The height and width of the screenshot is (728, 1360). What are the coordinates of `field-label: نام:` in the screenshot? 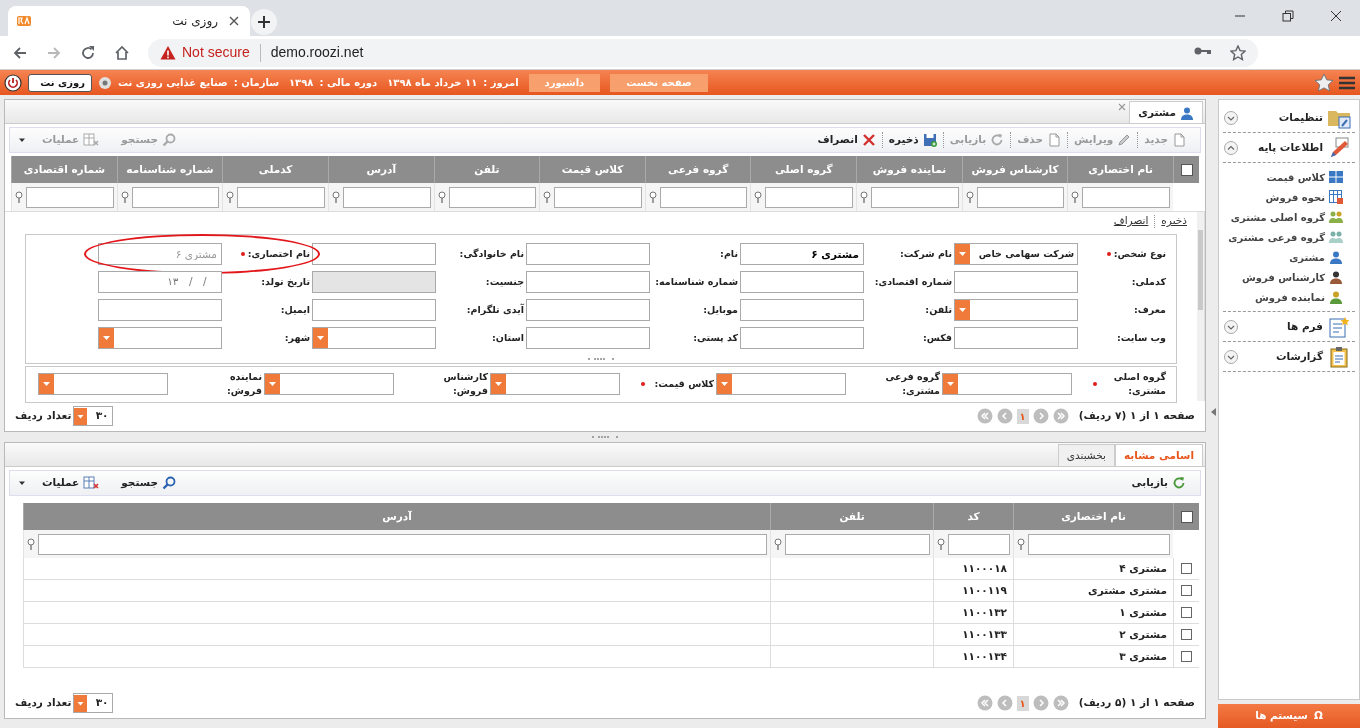 It's located at (729, 253).